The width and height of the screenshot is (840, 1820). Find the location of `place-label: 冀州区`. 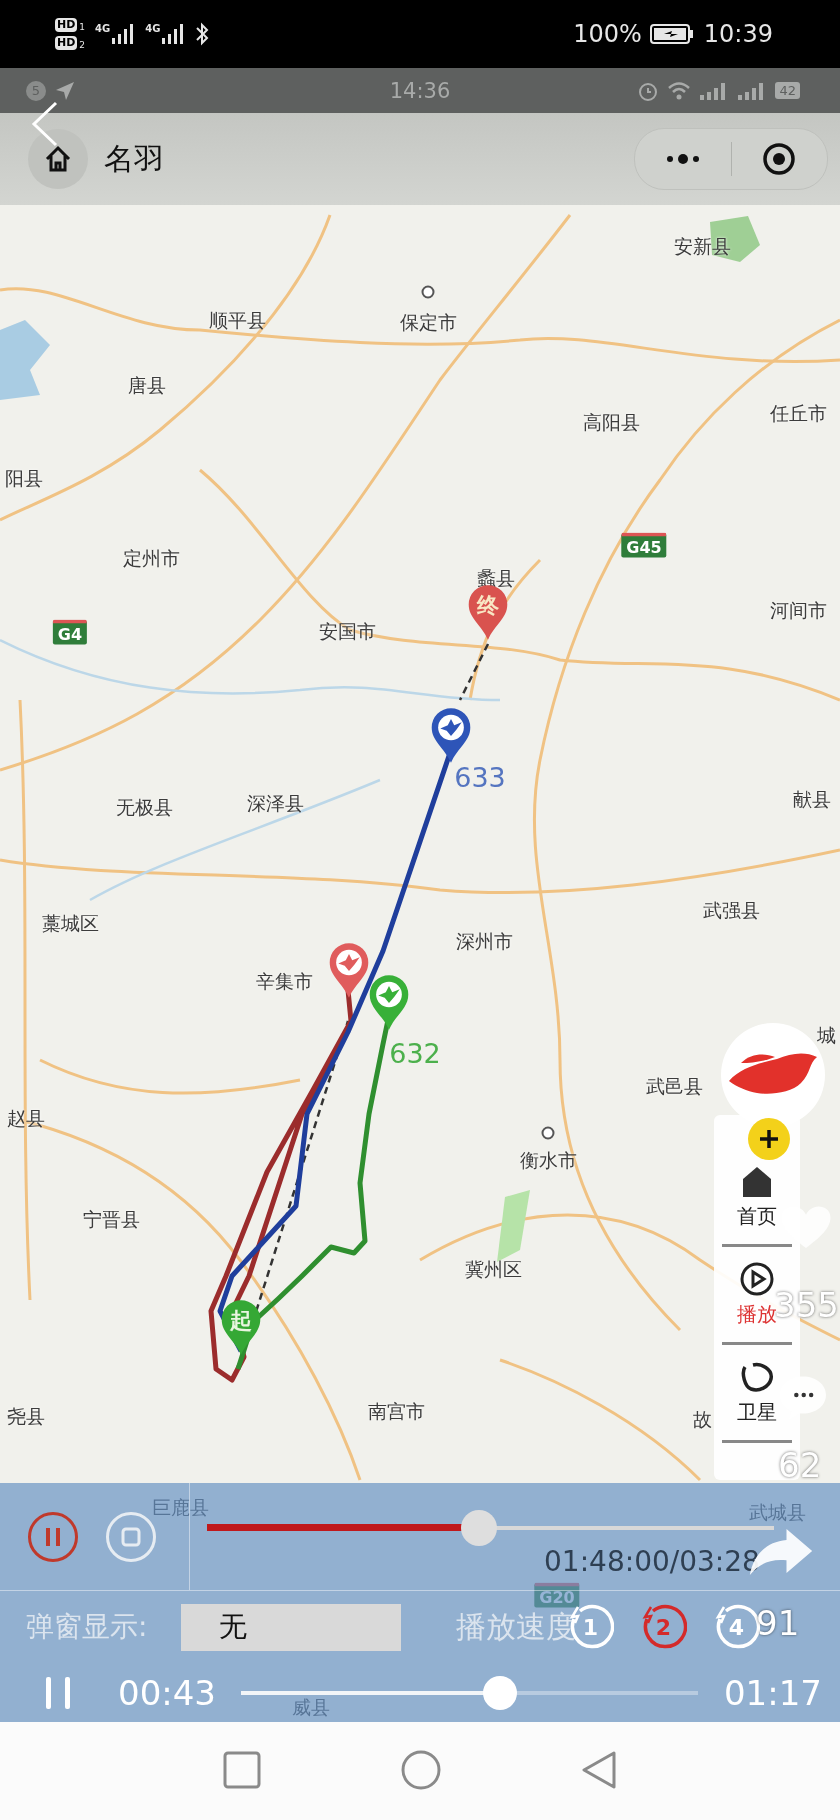

place-label: 冀州区 is located at coordinates (493, 1269).